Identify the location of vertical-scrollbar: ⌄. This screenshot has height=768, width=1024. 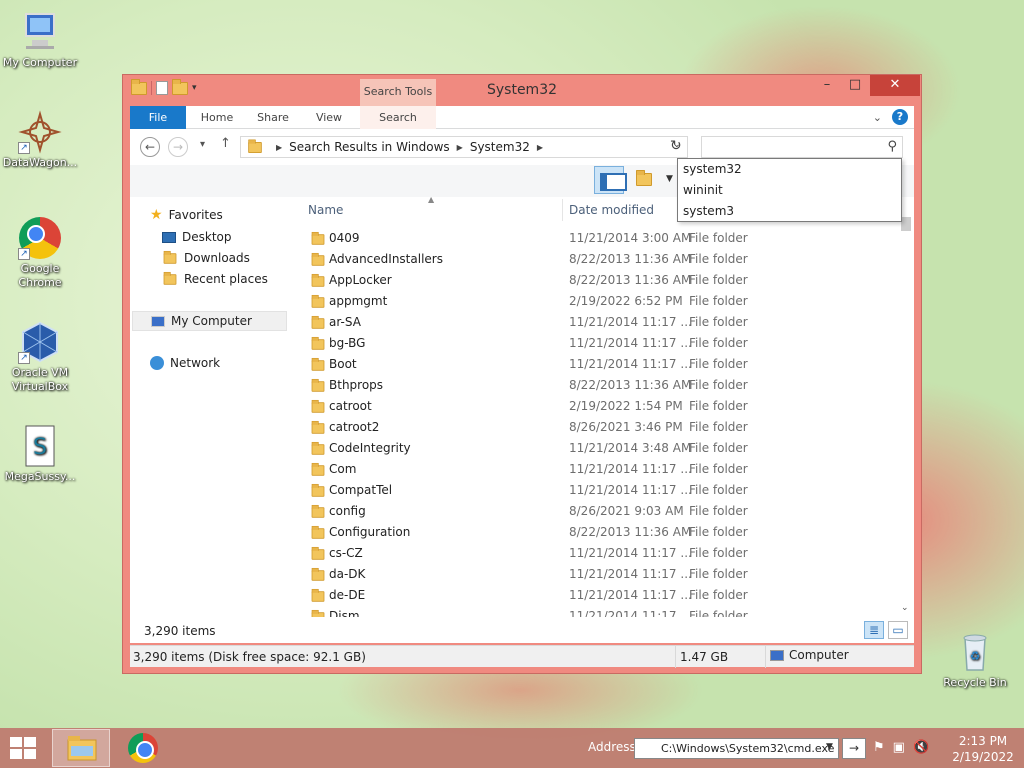
(906, 407).